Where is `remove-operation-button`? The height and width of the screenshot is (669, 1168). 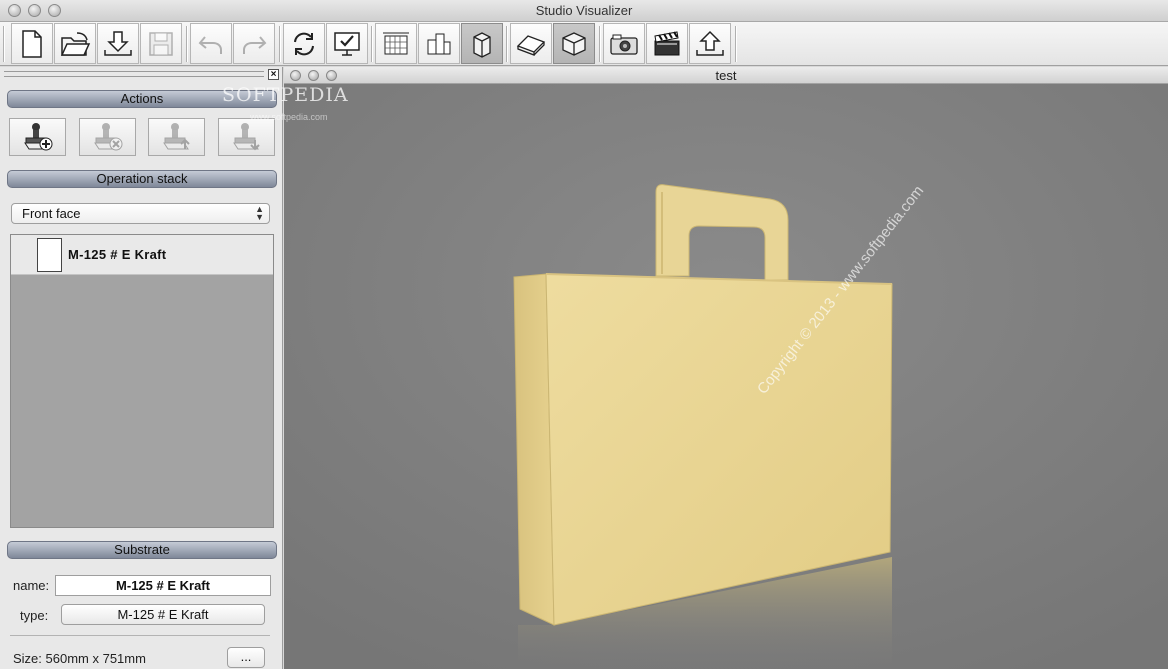 remove-operation-button is located at coordinates (107, 137).